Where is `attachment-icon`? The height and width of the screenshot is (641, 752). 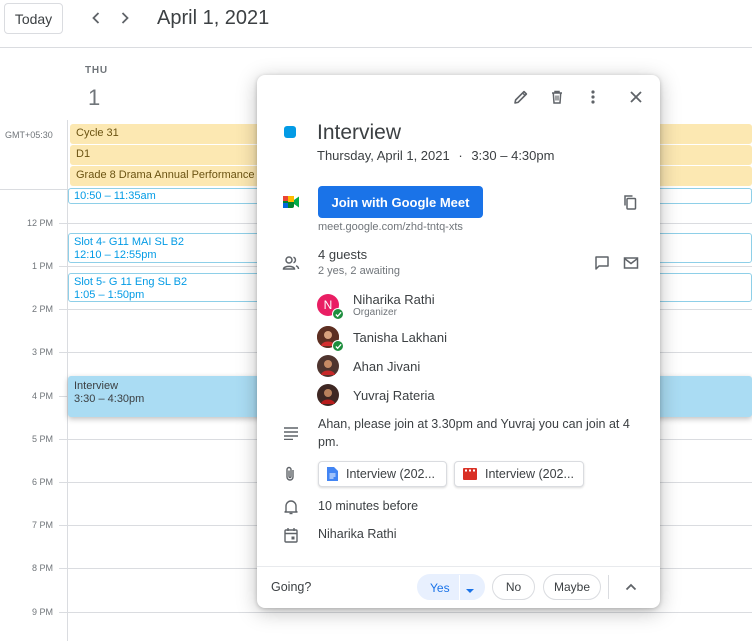 attachment-icon is located at coordinates (290, 476).